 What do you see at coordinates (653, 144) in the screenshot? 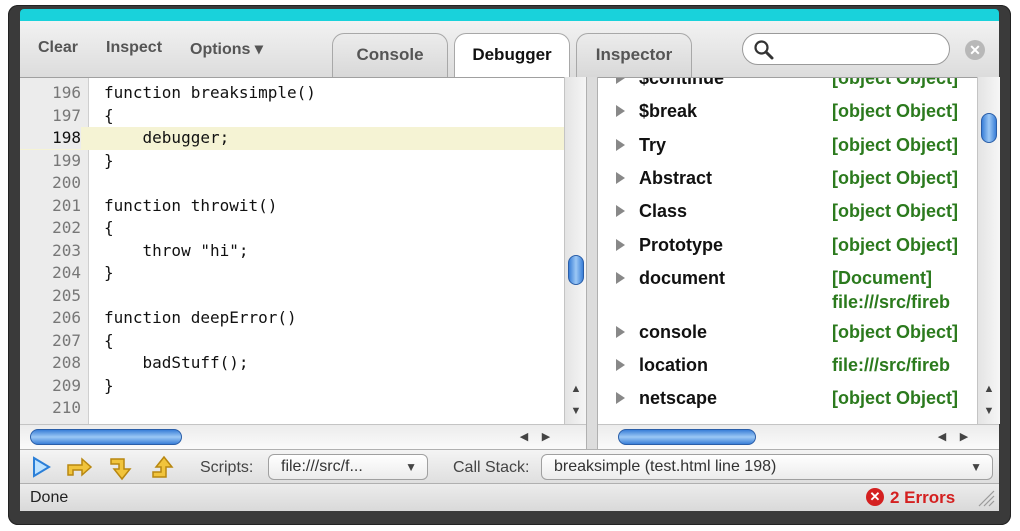
I see `watch-property-name: Try` at bounding box center [653, 144].